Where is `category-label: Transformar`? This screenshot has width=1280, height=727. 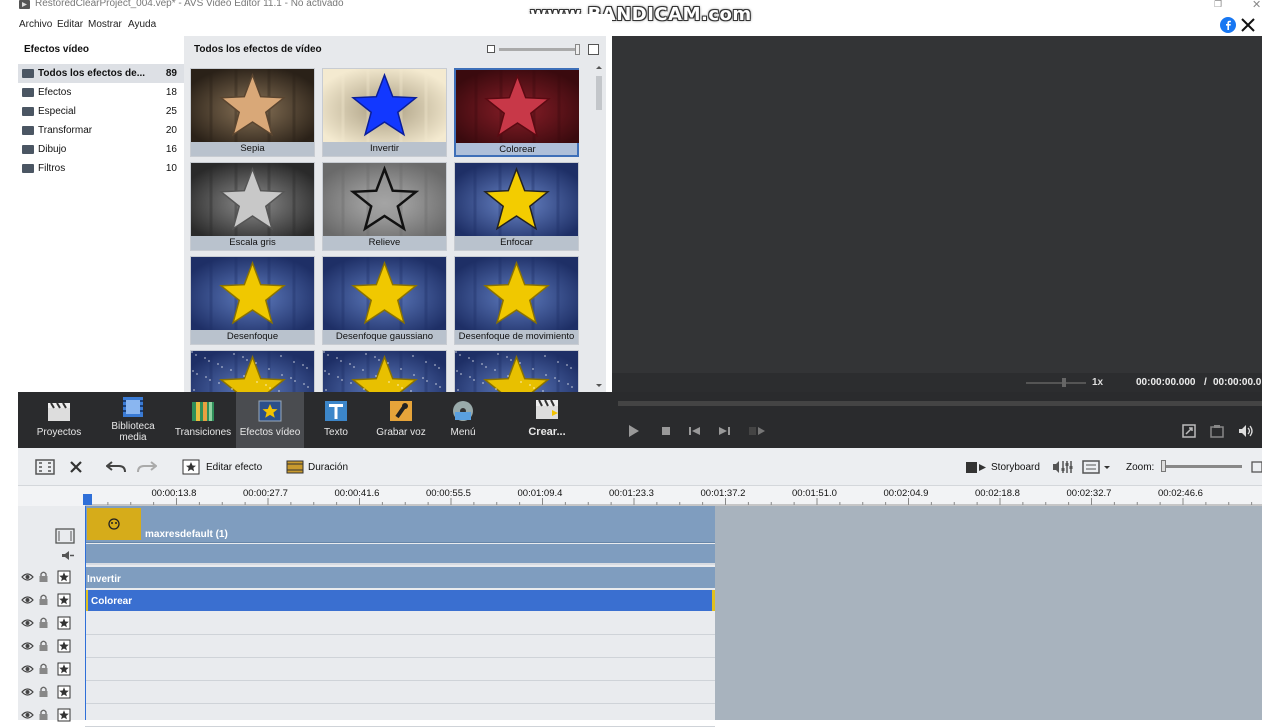 category-label: Transformar is located at coordinates (65, 130).